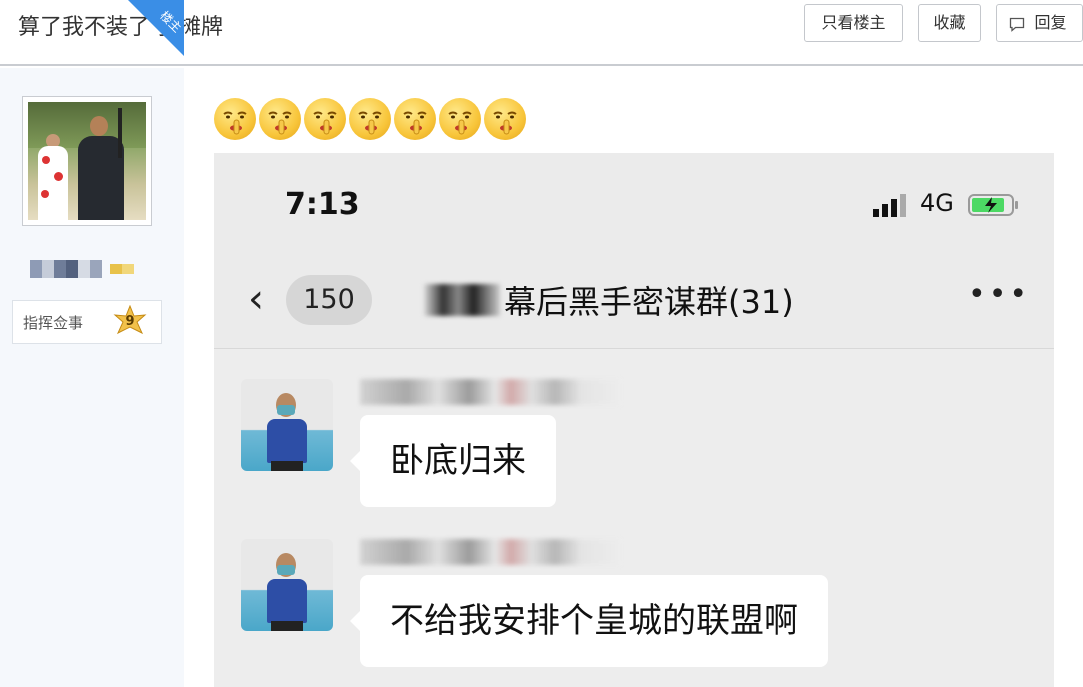 The width and height of the screenshot is (1083, 687). Describe the element at coordinates (649, 302) in the screenshot. I see `group-name: 幕后黑手密谋群(31)` at that location.